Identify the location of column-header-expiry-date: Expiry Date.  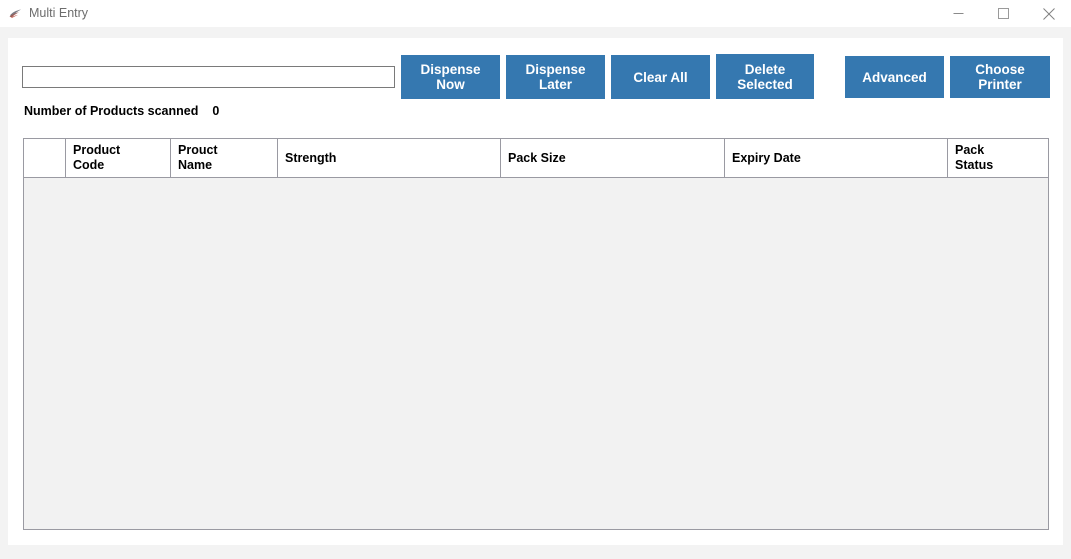
(836, 158).